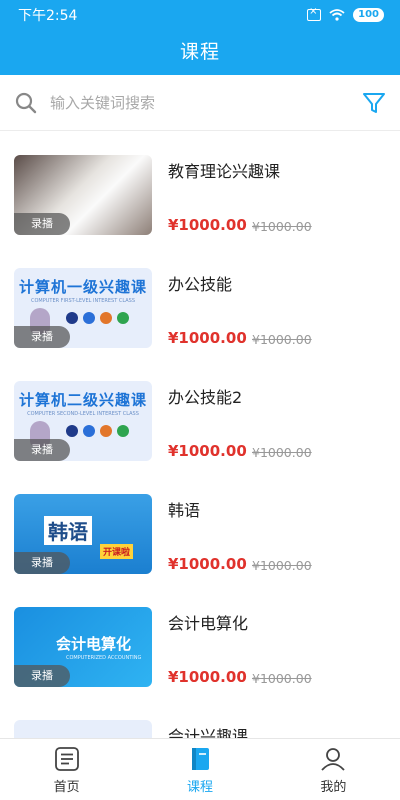  What do you see at coordinates (200, 535) in the screenshot?
I see `course-item: 韩语 开课啦 录播 韩语 ¥1000.00 ¥1000.00` at bounding box center [200, 535].